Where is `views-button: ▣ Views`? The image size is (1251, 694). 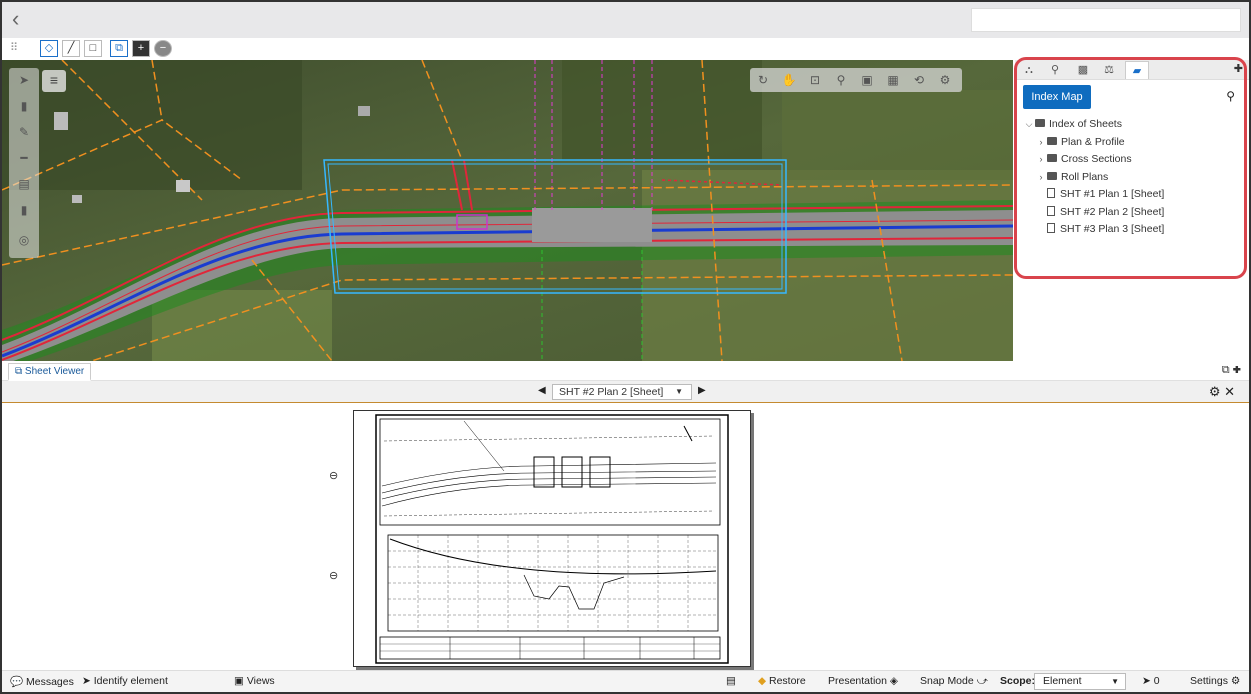
views-button: ▣ Views is located at coordinates (254, 681).